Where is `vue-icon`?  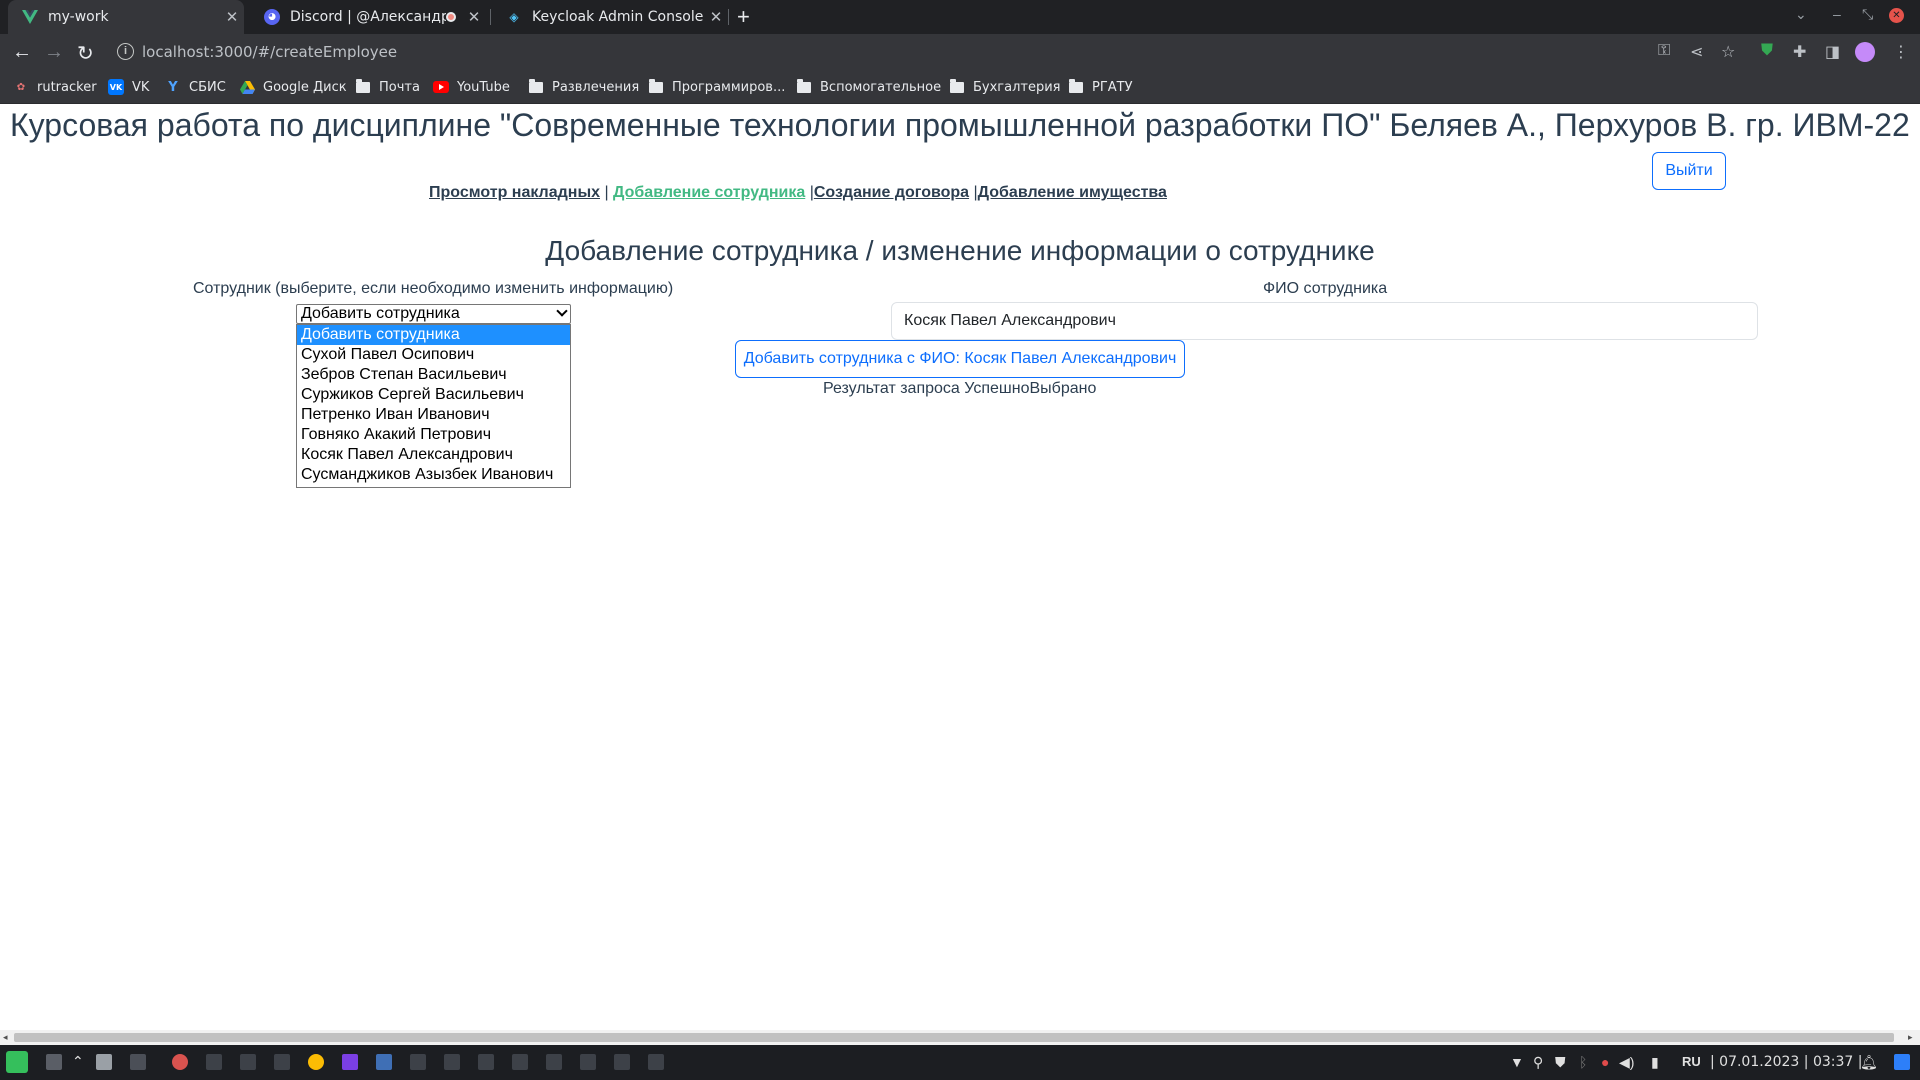 vue-icon is located at coordinates (30, 17).